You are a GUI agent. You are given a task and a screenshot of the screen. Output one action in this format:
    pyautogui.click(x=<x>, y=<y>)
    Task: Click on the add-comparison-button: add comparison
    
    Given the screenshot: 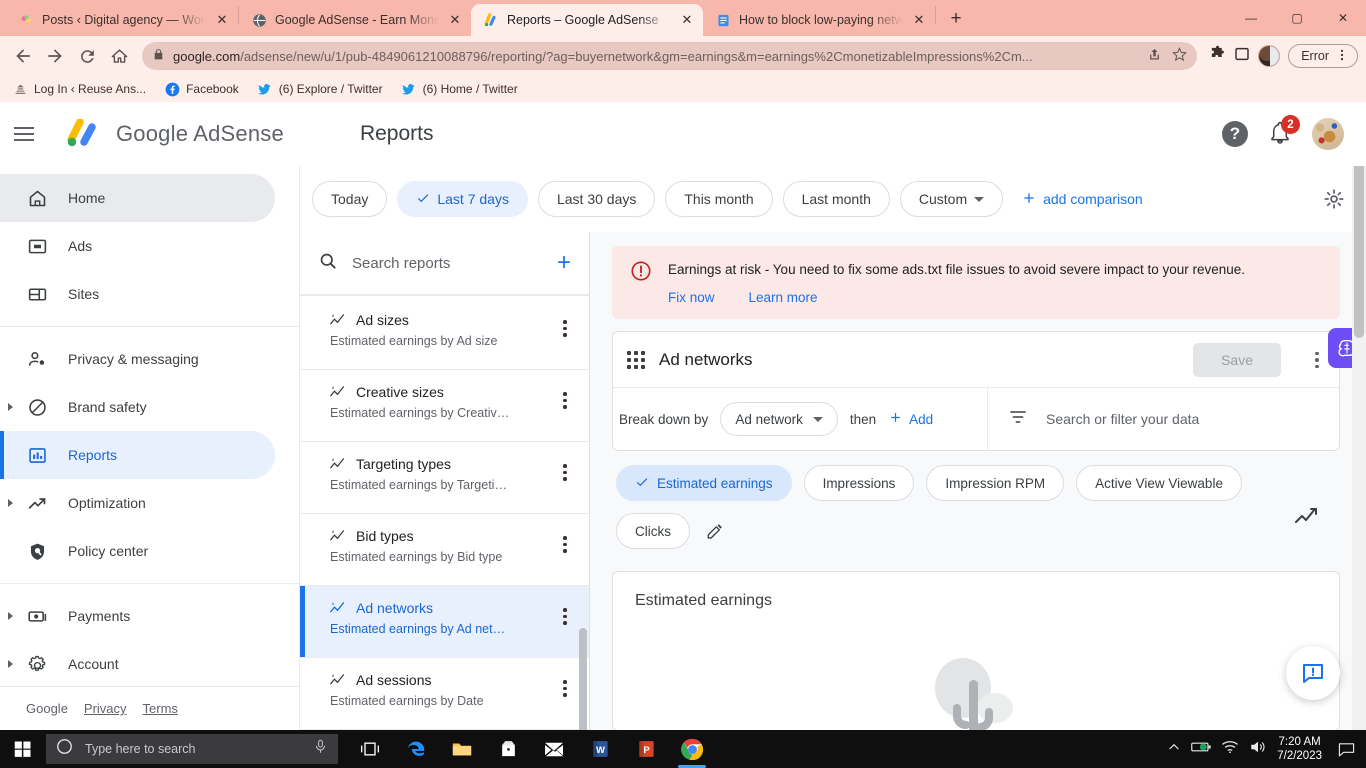 What is the action you would take?
    pyautogui.click(x=1082, y=199)
    